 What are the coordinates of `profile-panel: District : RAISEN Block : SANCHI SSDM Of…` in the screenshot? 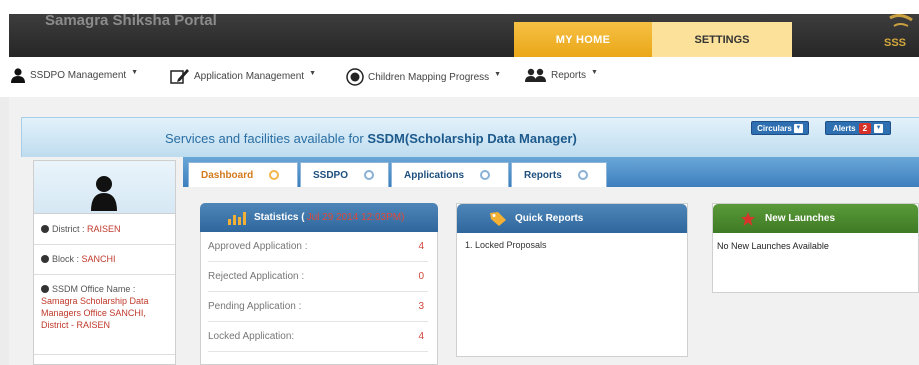 It's located at (104, 262).